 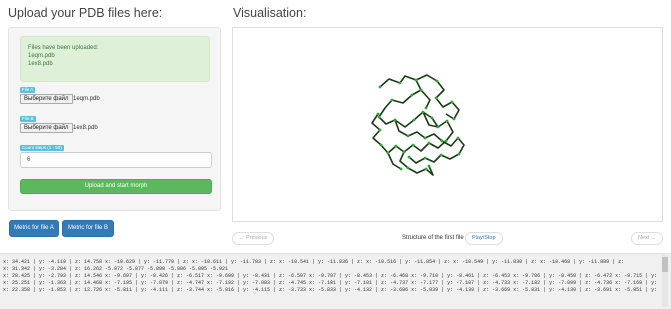 I want to click on steps-input: 6, so click(x=116, y=160).